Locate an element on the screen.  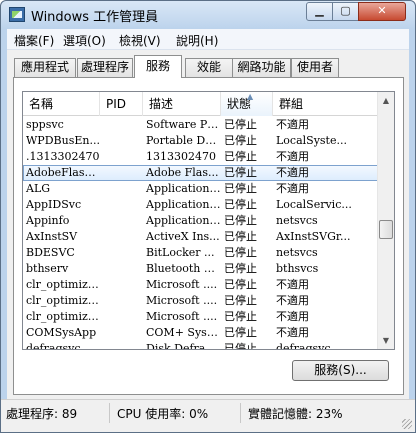
column-header-group: 群組 is located at coordinates (325, 104).